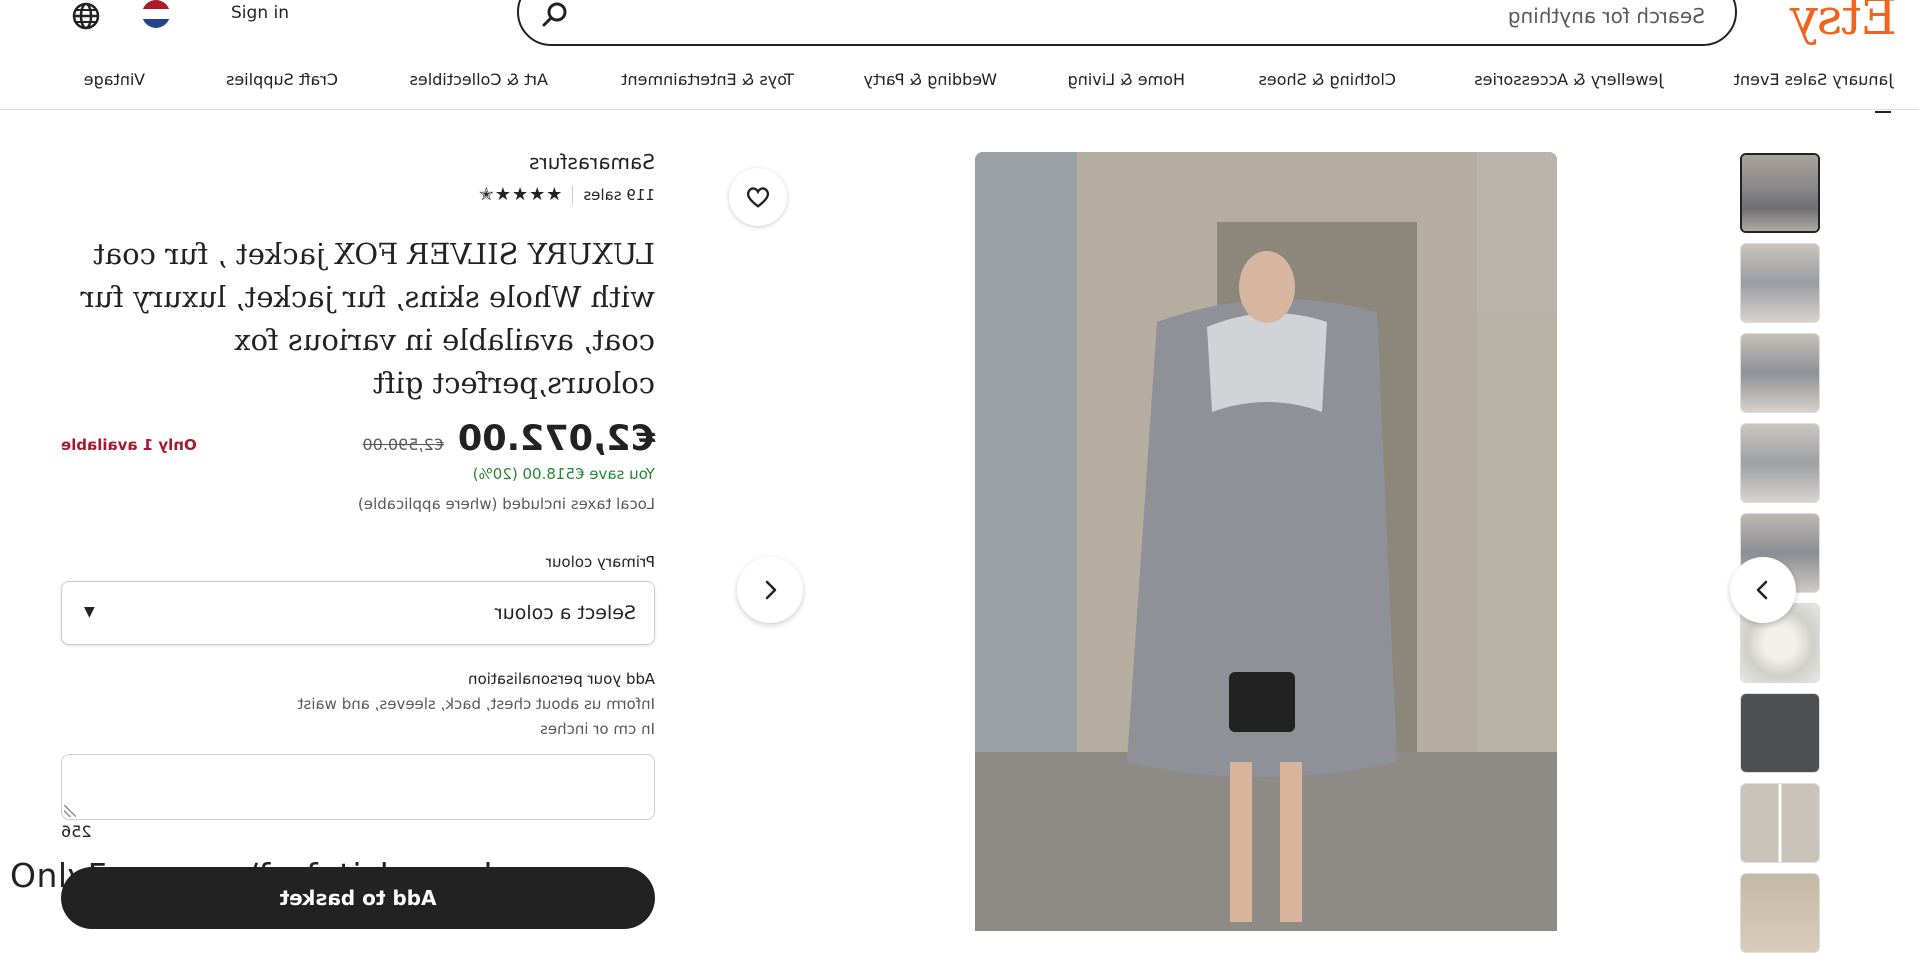  Describe the element at coordinates (930, 79) in the screenshot. I see `nav-wedding: Wedding & Party` at that location.